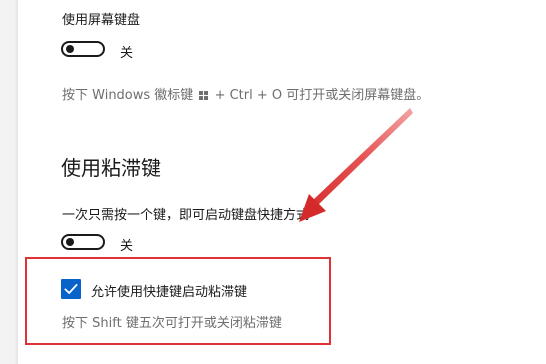 Image resolution: width=546 pixels, height=364 pixels. What do you see at coordinates (101, 20) in the screenshot?
I see `onscreen-keyboard-title: 使用屏幕键盘` at bounding box center [101, 20].